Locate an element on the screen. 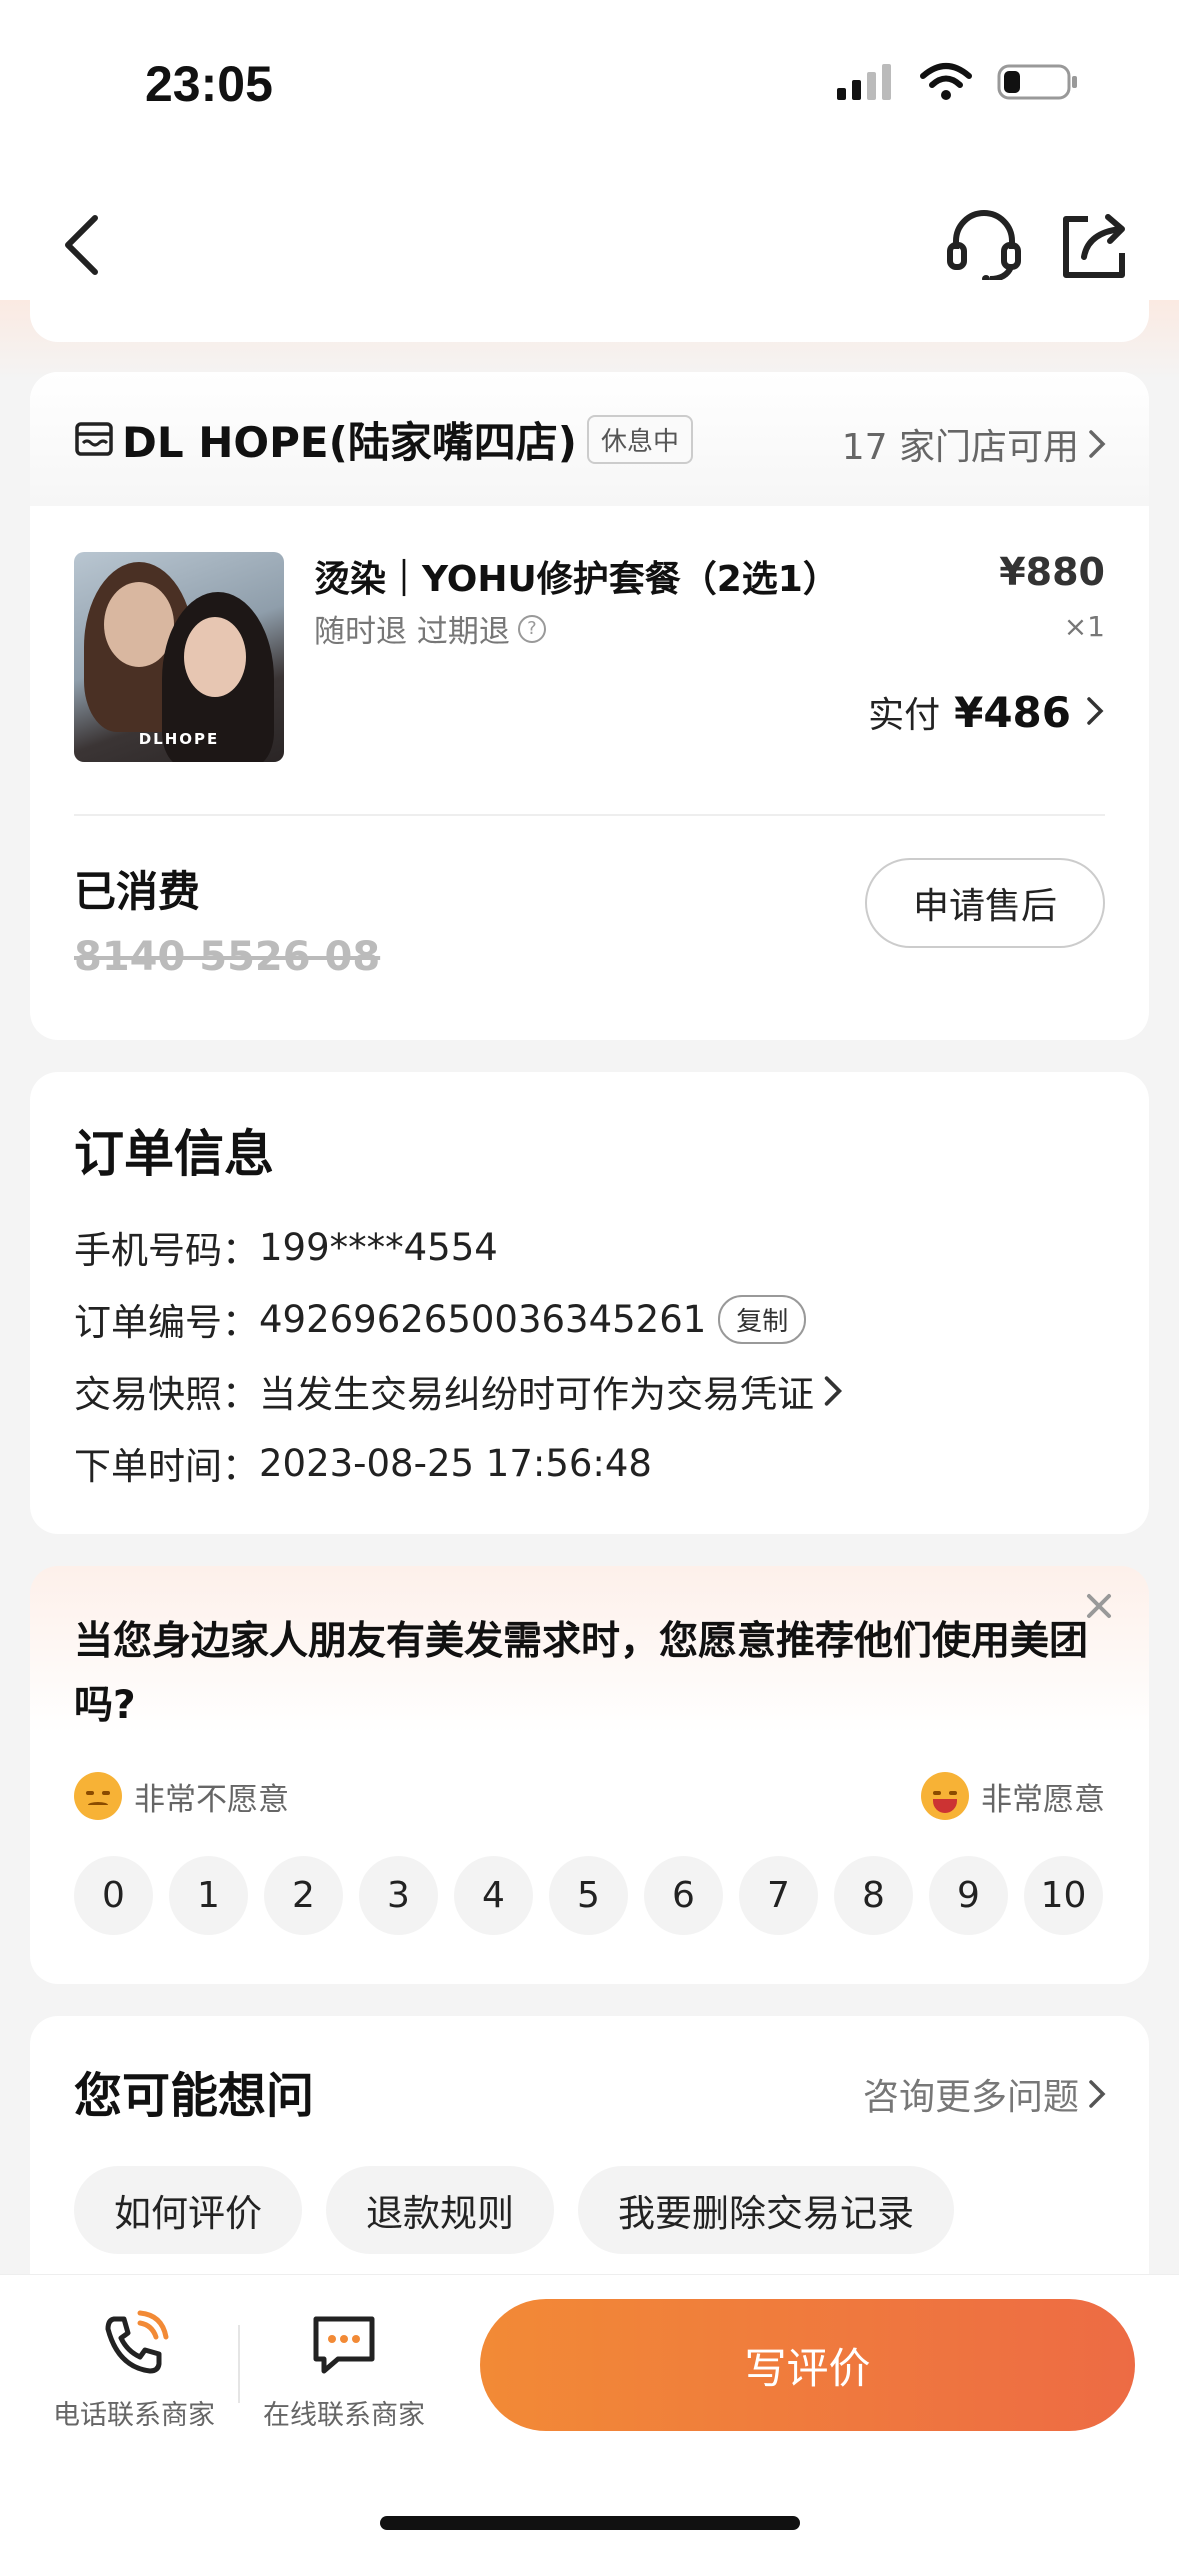  score-option: 4 is located at coordinates (493, 1895).